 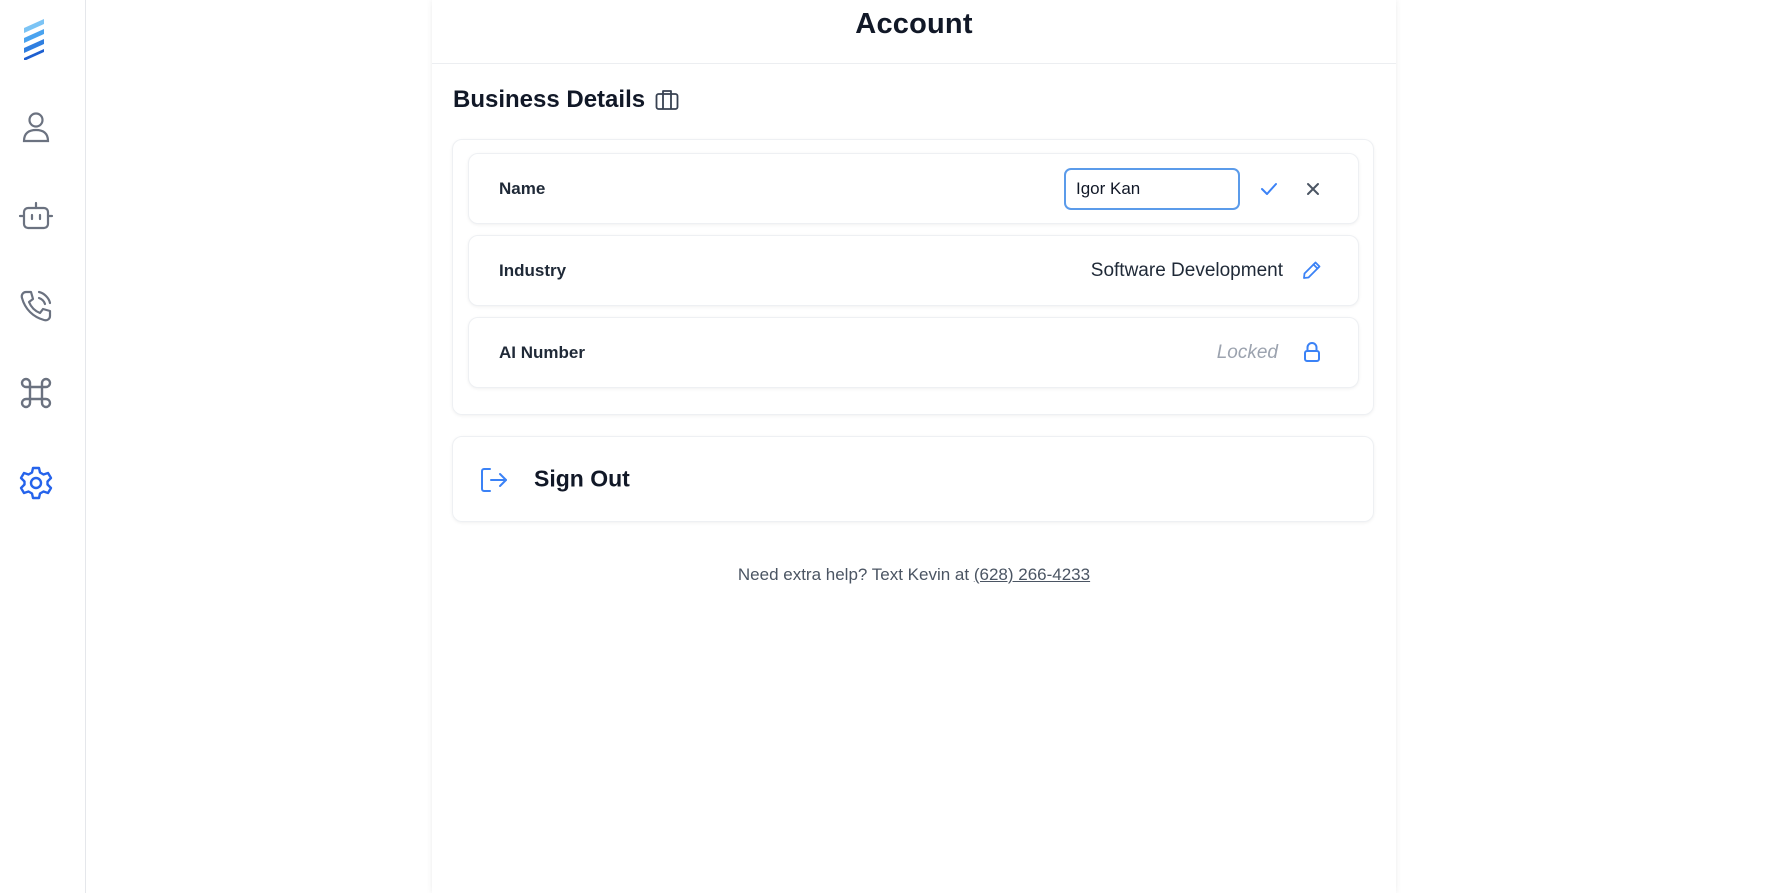 I want to click on ai-number-locked-text: Locked, so click(x=1247, y=352).